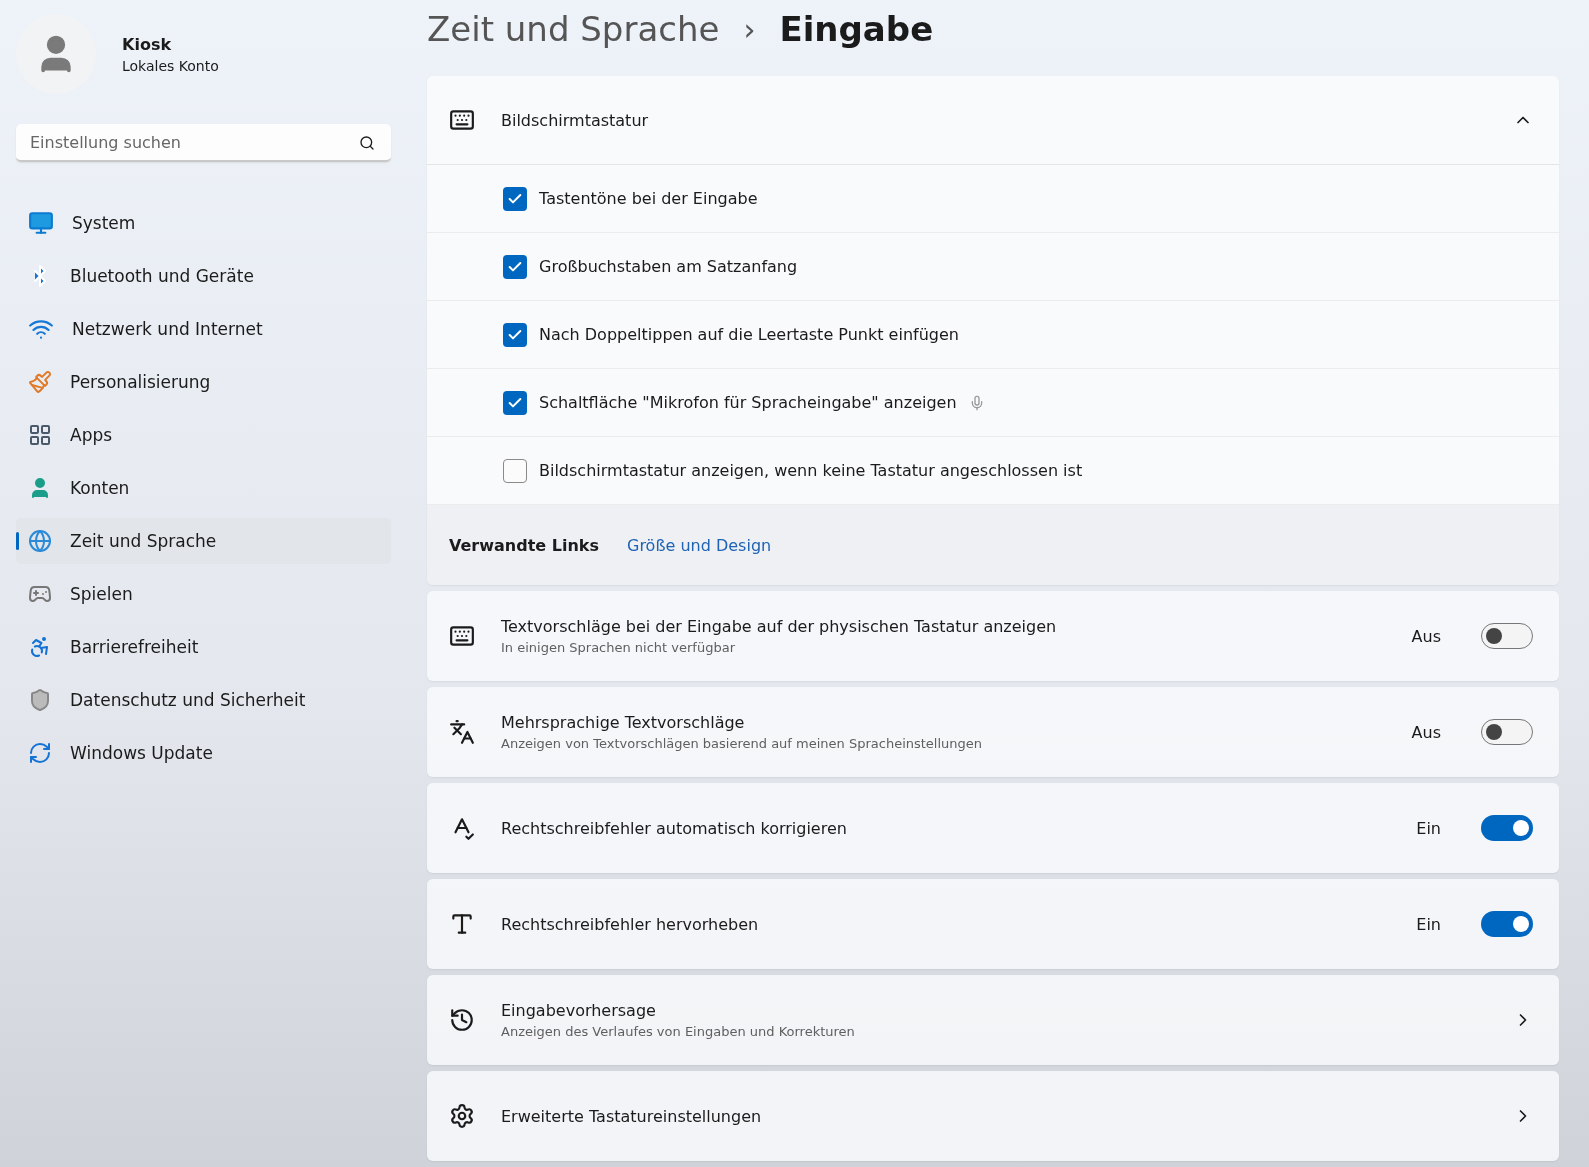 This screenshot has height=1167, width=1589. Describe the element at coordinates (203, 143) in the screenshot. I see `search-field: Einstellung suchen` at that location.